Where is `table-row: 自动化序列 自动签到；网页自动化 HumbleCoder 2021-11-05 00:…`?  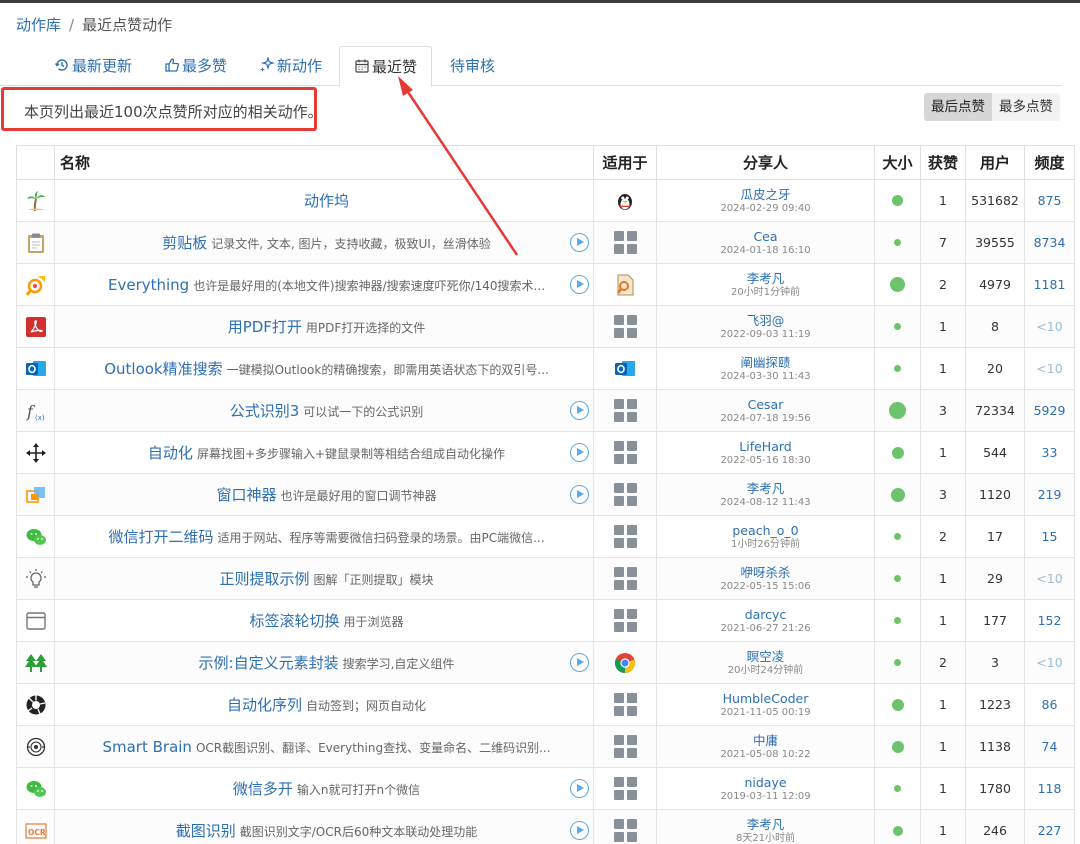 table-row: 自动化序列 自动签到；网页自动化 HumbleCoder 2021-11-05 00:… is located at coordinates (545, 704).